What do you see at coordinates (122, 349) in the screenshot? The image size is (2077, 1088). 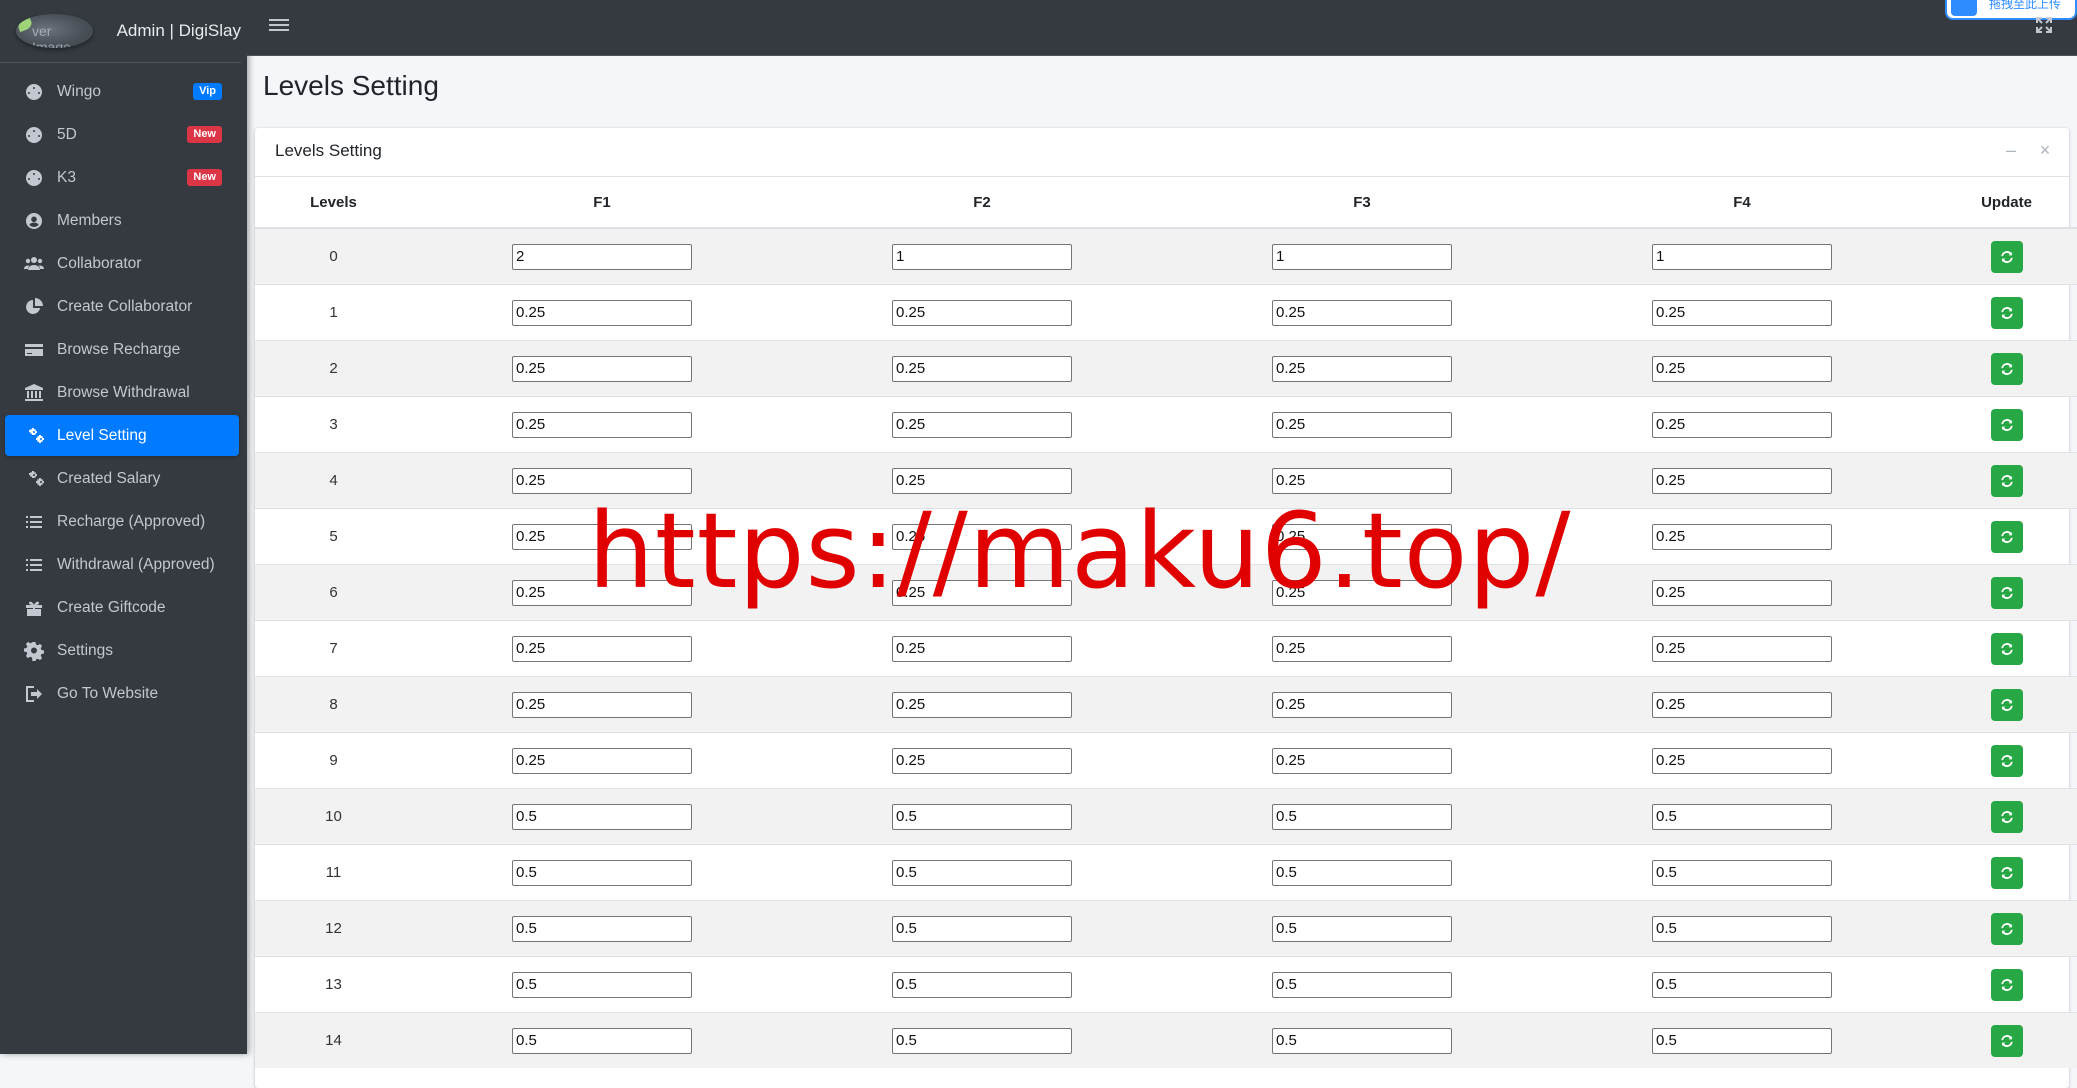 I see `sidebar-item-browse-recharge: Browse Recharge` at bounding box center [122, 349].